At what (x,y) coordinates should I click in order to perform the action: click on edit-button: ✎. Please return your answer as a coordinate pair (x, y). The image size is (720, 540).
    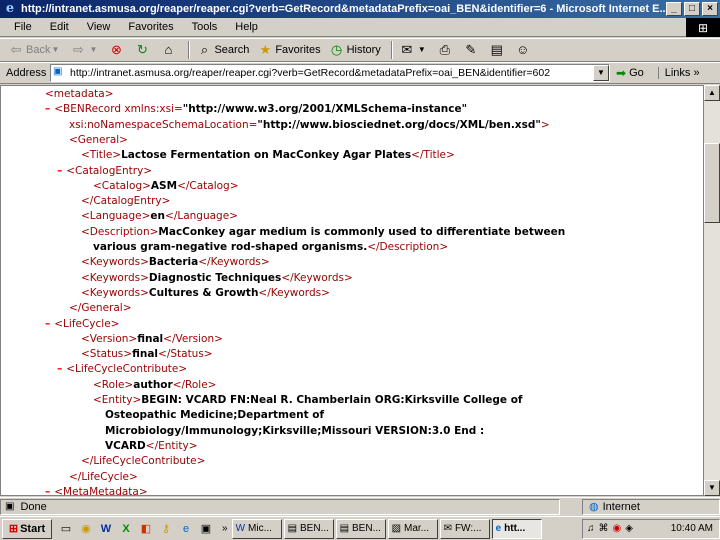
    Looking at the image, I should click on (472, 50).